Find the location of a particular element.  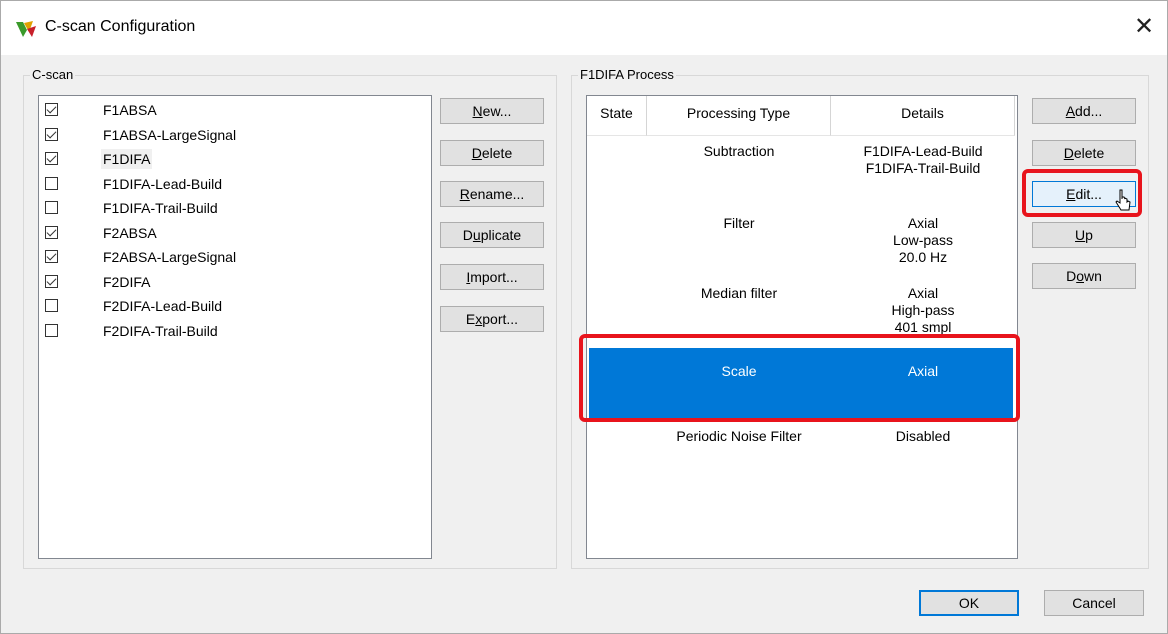

process-row-details: Disabled is located at coordinates (923, 436).